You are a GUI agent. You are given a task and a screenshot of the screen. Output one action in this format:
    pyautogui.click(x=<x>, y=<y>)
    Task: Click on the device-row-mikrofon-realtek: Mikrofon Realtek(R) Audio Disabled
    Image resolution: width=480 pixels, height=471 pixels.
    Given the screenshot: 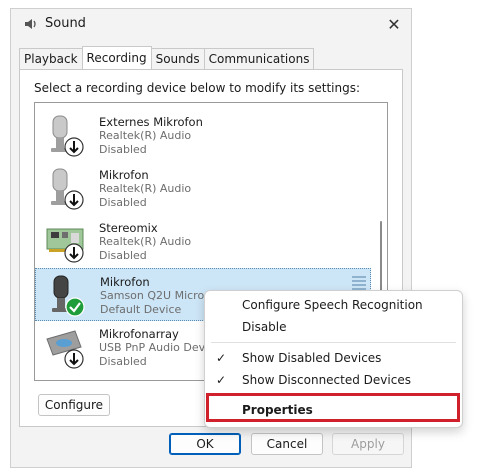 What is the action you would take?
    pyautogui.click(x=203, y=188)
    